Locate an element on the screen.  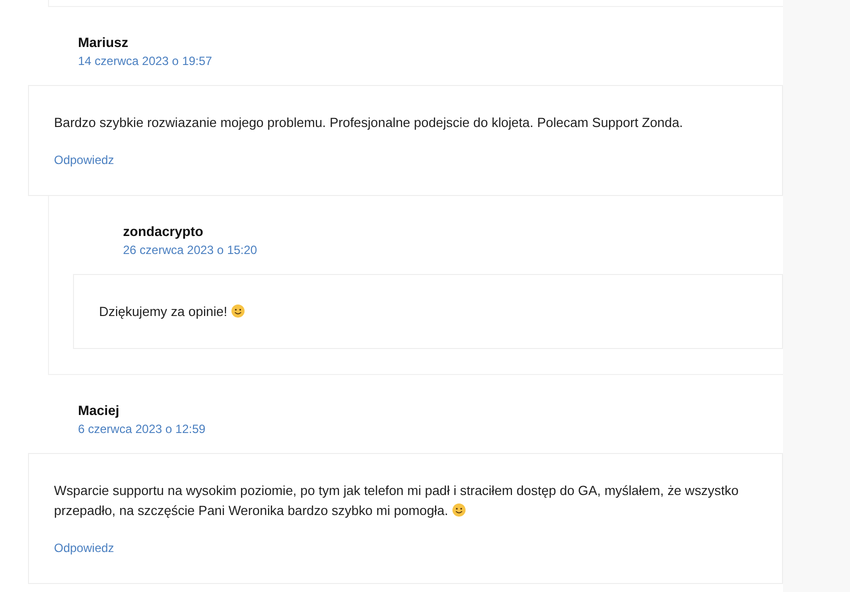
comment-text: Bardzo szybkie rozwiazanie mojego problemu. Profesjonalne podejscie do klojeta. Polecam Support Zonda. is located at coordinates (369, 123).